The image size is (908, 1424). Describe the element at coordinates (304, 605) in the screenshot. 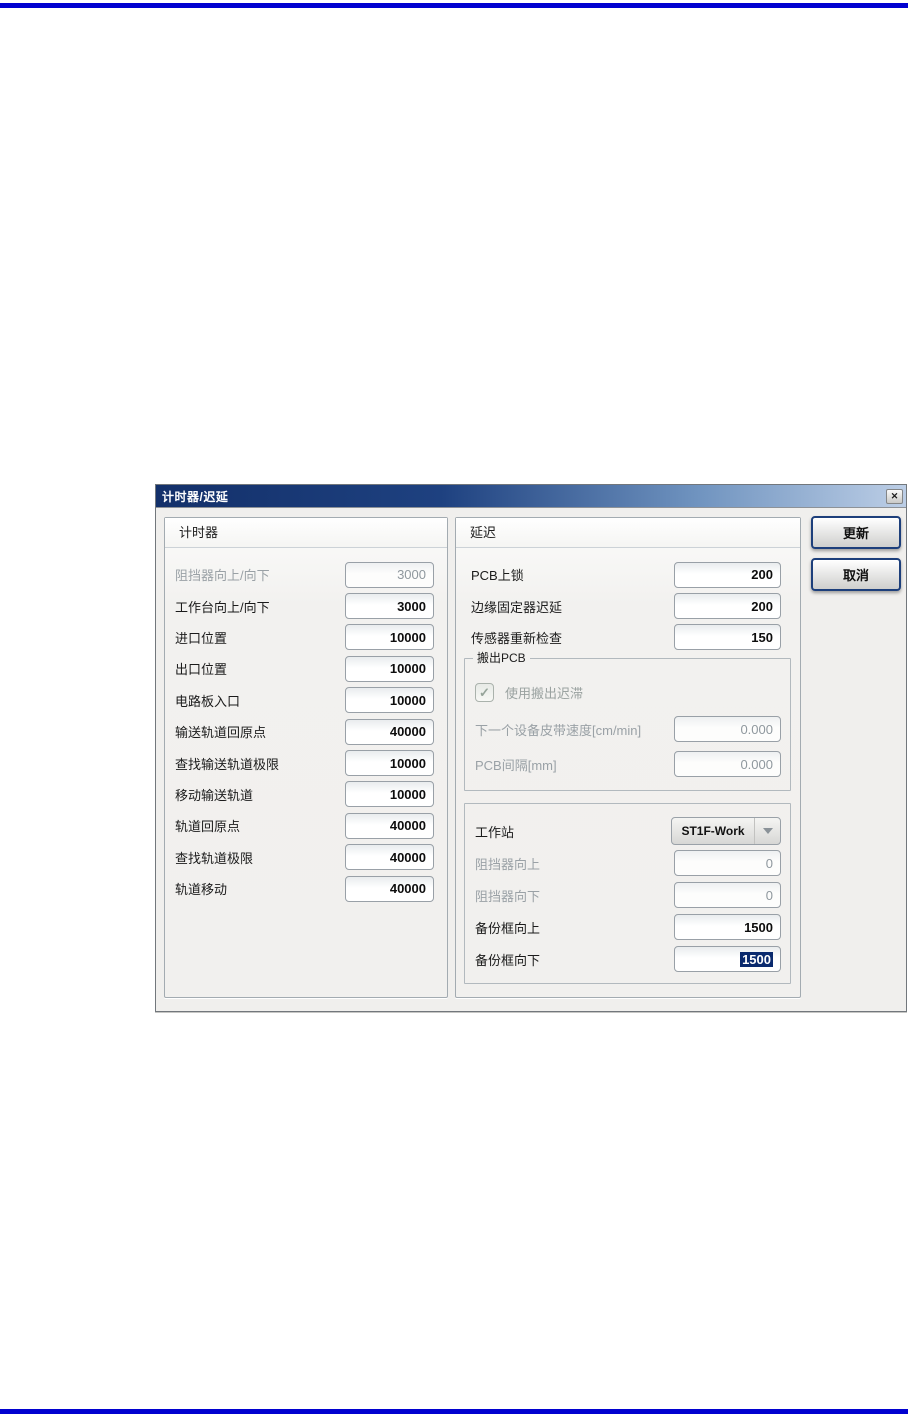

I see `timer-row: 工作台向上/向下 3000` at that location.